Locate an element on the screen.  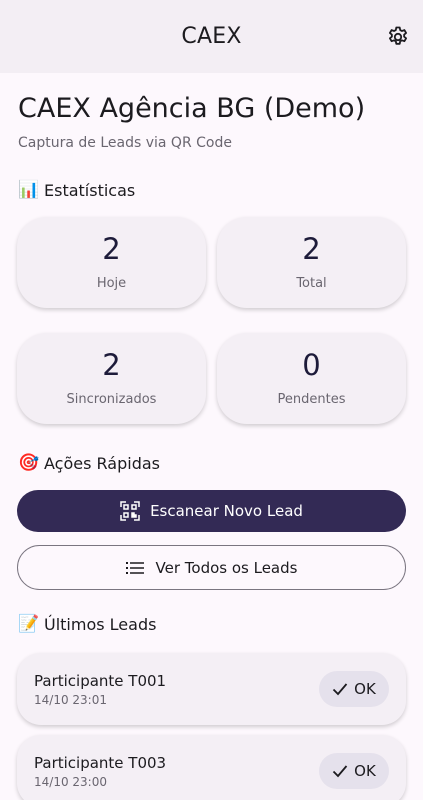
app-bar: CAEX is located at coordinates (211, 36).